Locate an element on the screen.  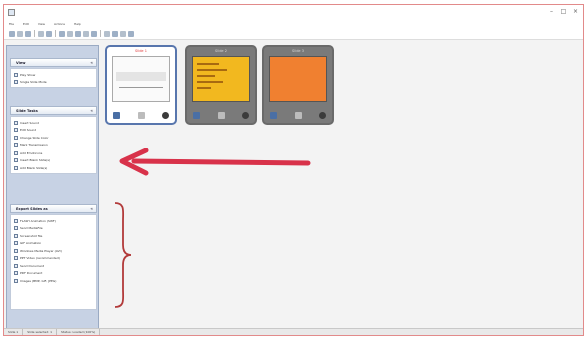
maximize-button: □ is located at coordinates (563, 11).